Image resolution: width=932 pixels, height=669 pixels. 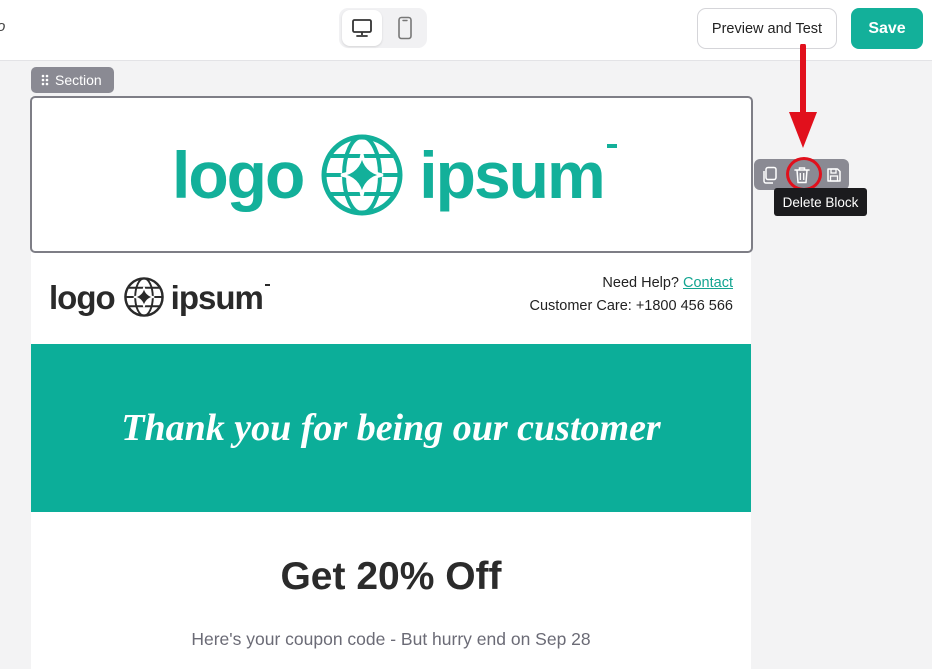 I want to click on banner-heading: Thank you for being our customer, so click(x=391, y=428).